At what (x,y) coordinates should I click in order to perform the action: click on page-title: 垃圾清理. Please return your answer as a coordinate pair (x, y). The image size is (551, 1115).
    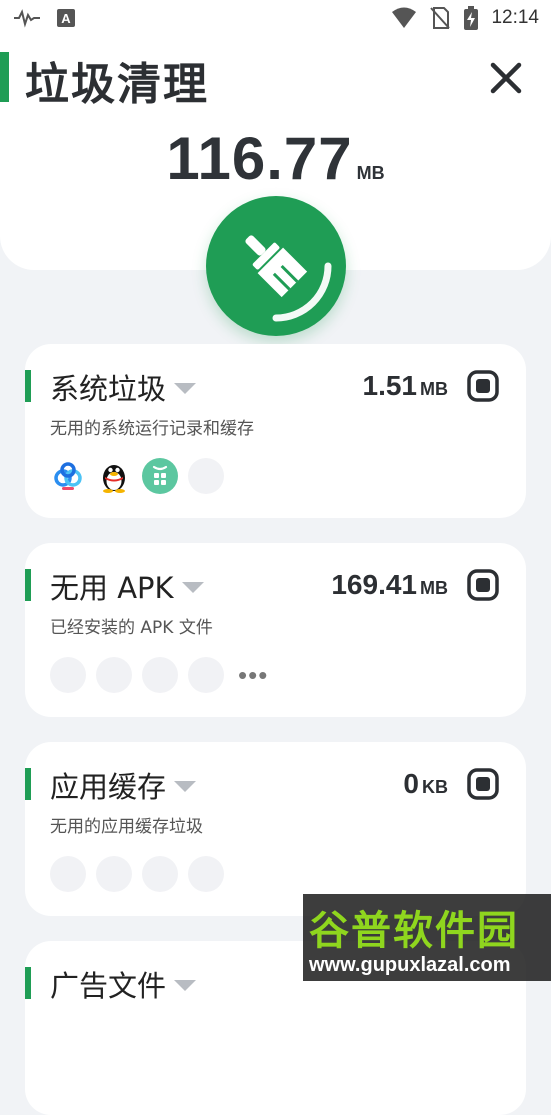
    Looking at the image, I should click on (117, 84).